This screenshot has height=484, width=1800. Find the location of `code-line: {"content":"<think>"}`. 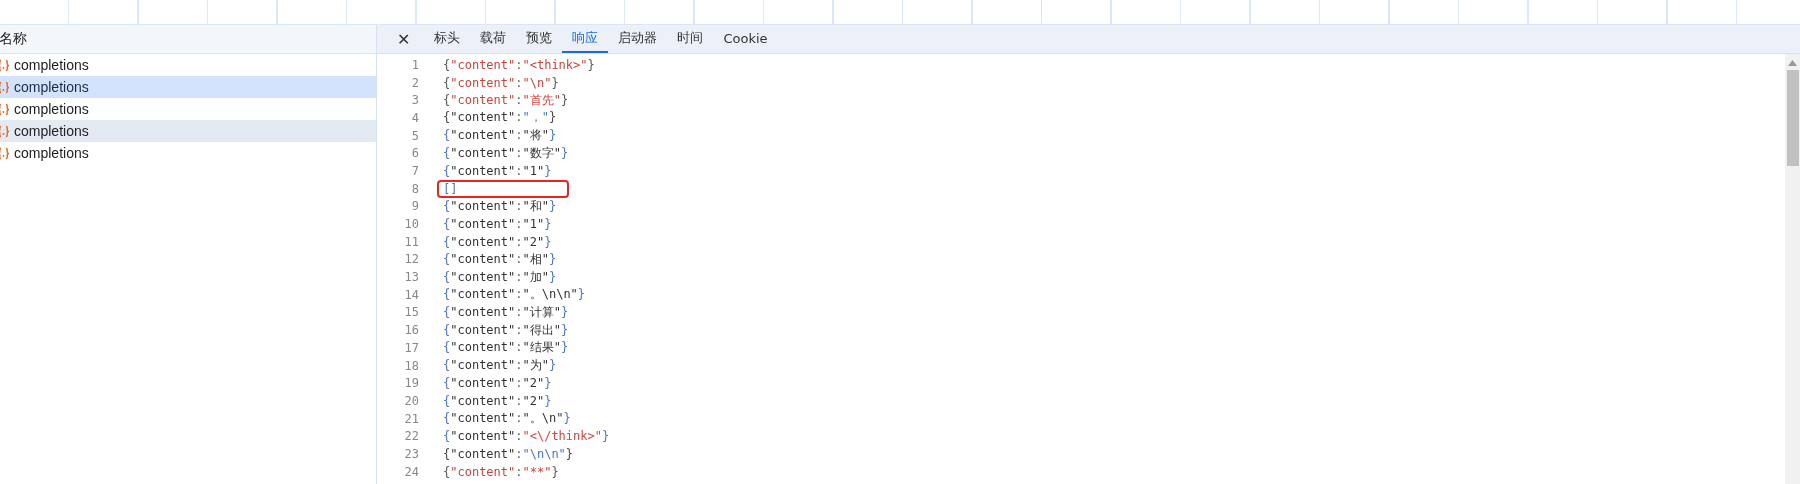

code-line: {"content":"<think>"} is located at coordinates (519, 64).